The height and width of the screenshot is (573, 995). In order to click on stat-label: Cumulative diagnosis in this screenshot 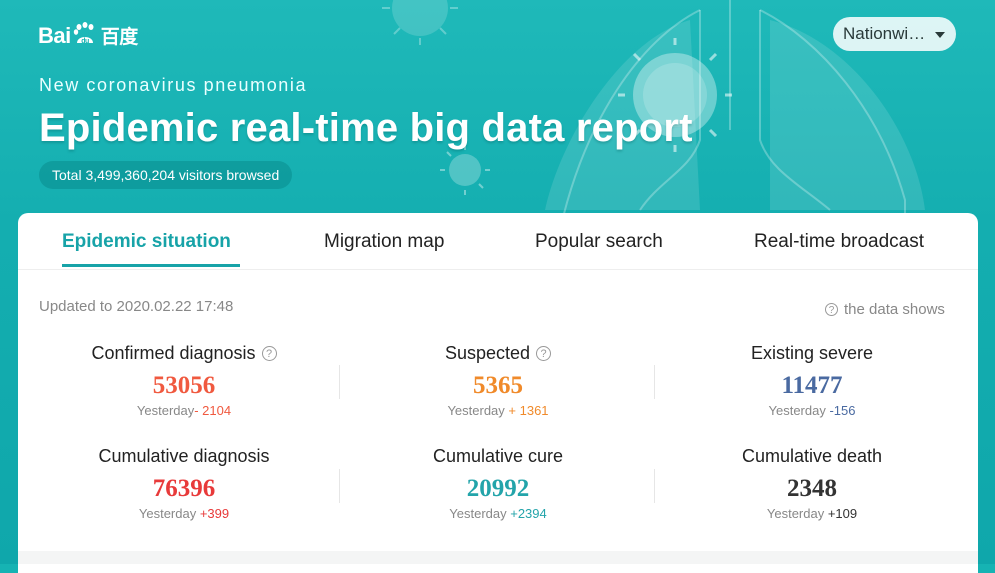, I will do `click(184, 456)`.